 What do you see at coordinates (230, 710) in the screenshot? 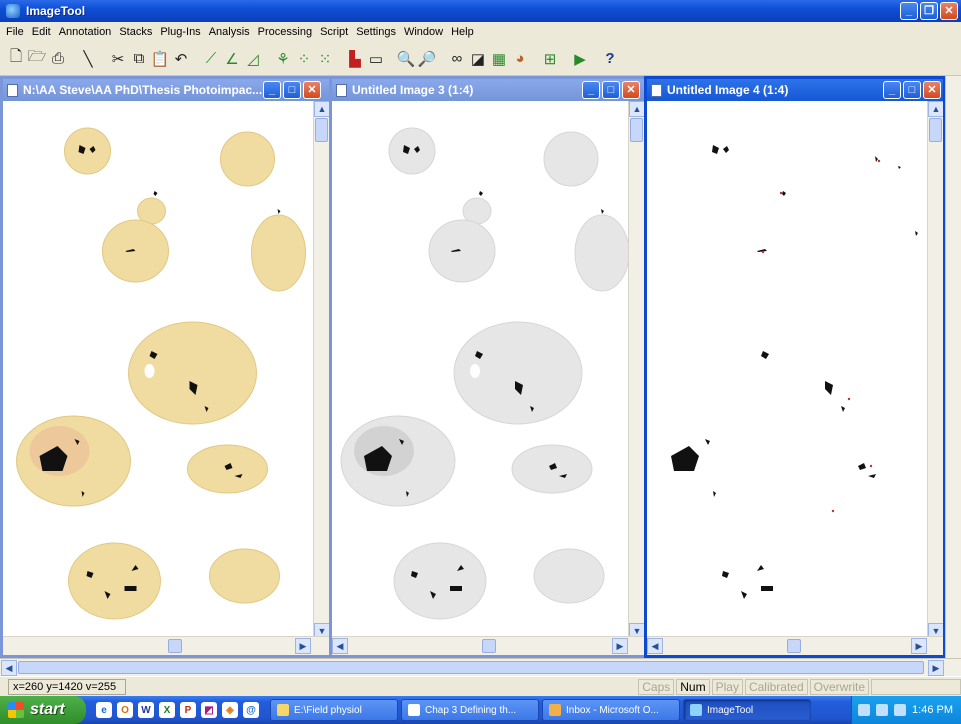
I see `media-icon: ◈` at bounding box center [230, 710].